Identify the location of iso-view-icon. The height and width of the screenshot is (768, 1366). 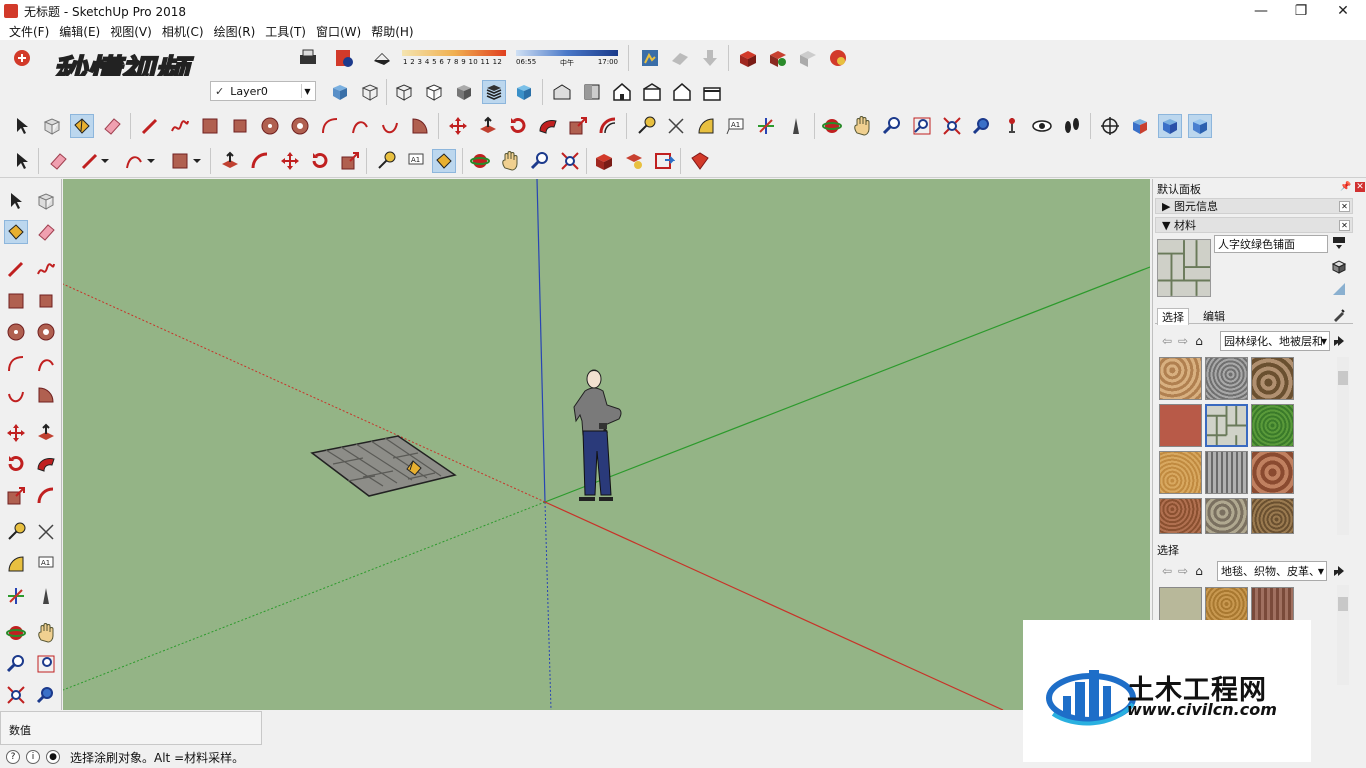
(562, 92).